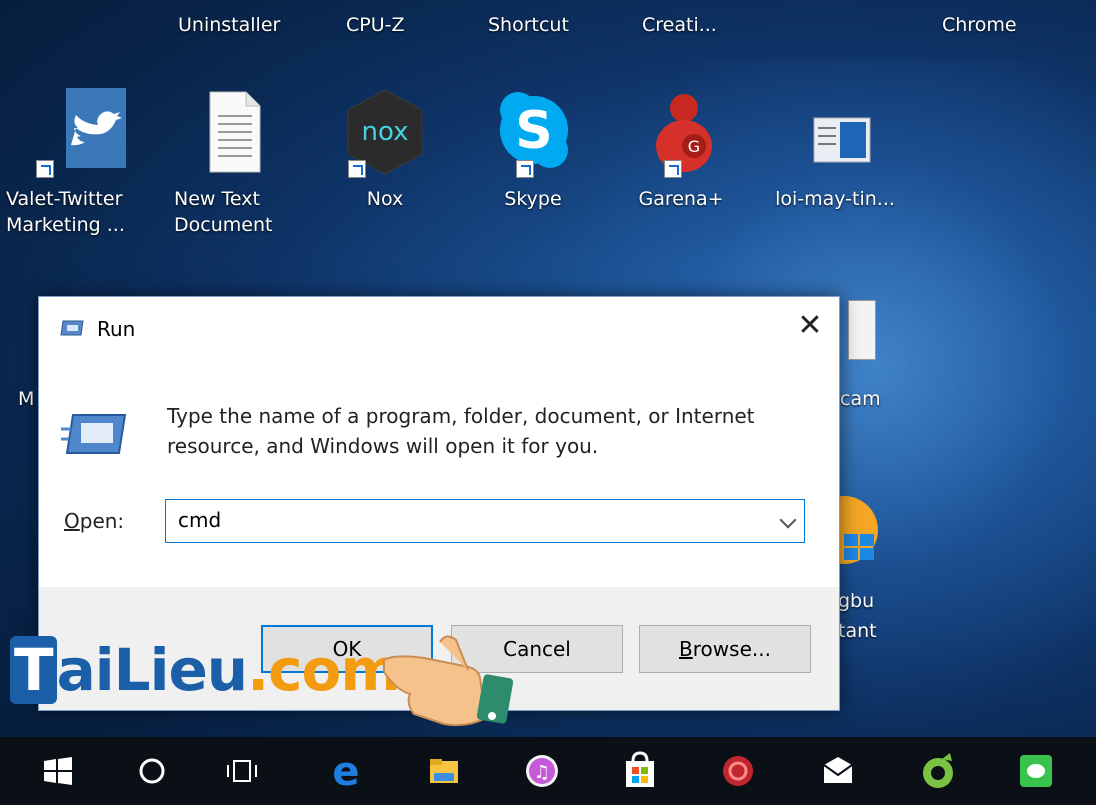  I want to click on watermark-ai: ai, so click(85, 670).